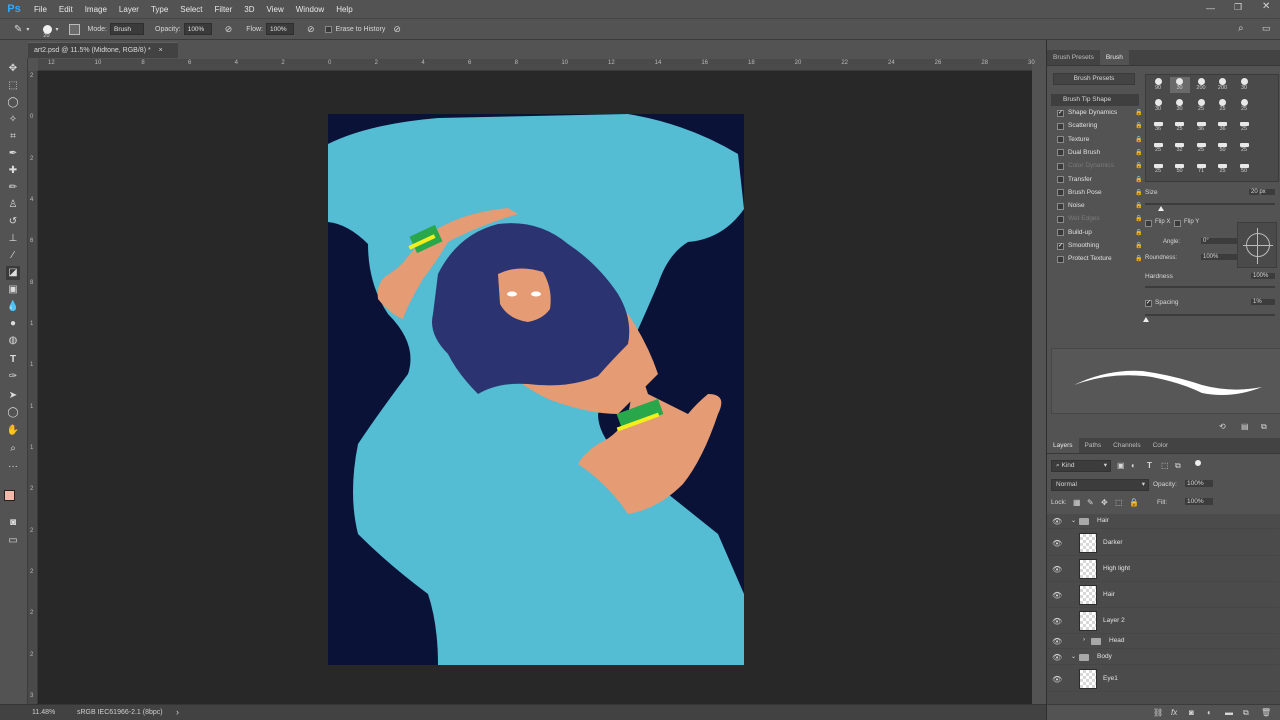  Describe the element at coordinates (1210, 287) in the screenshot. I see `hardness-slider-track` at that location.